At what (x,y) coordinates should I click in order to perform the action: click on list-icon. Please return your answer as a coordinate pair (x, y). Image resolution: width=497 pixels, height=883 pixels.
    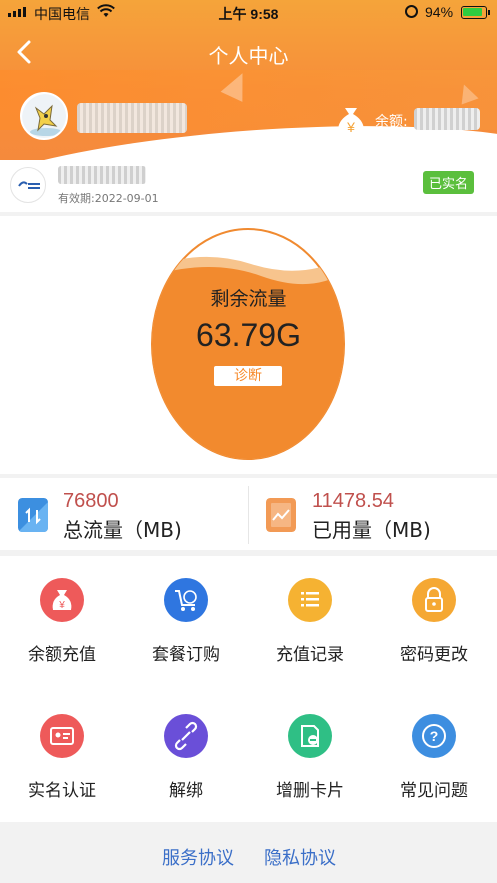
    Looking at the image, I should click on (310, 600).